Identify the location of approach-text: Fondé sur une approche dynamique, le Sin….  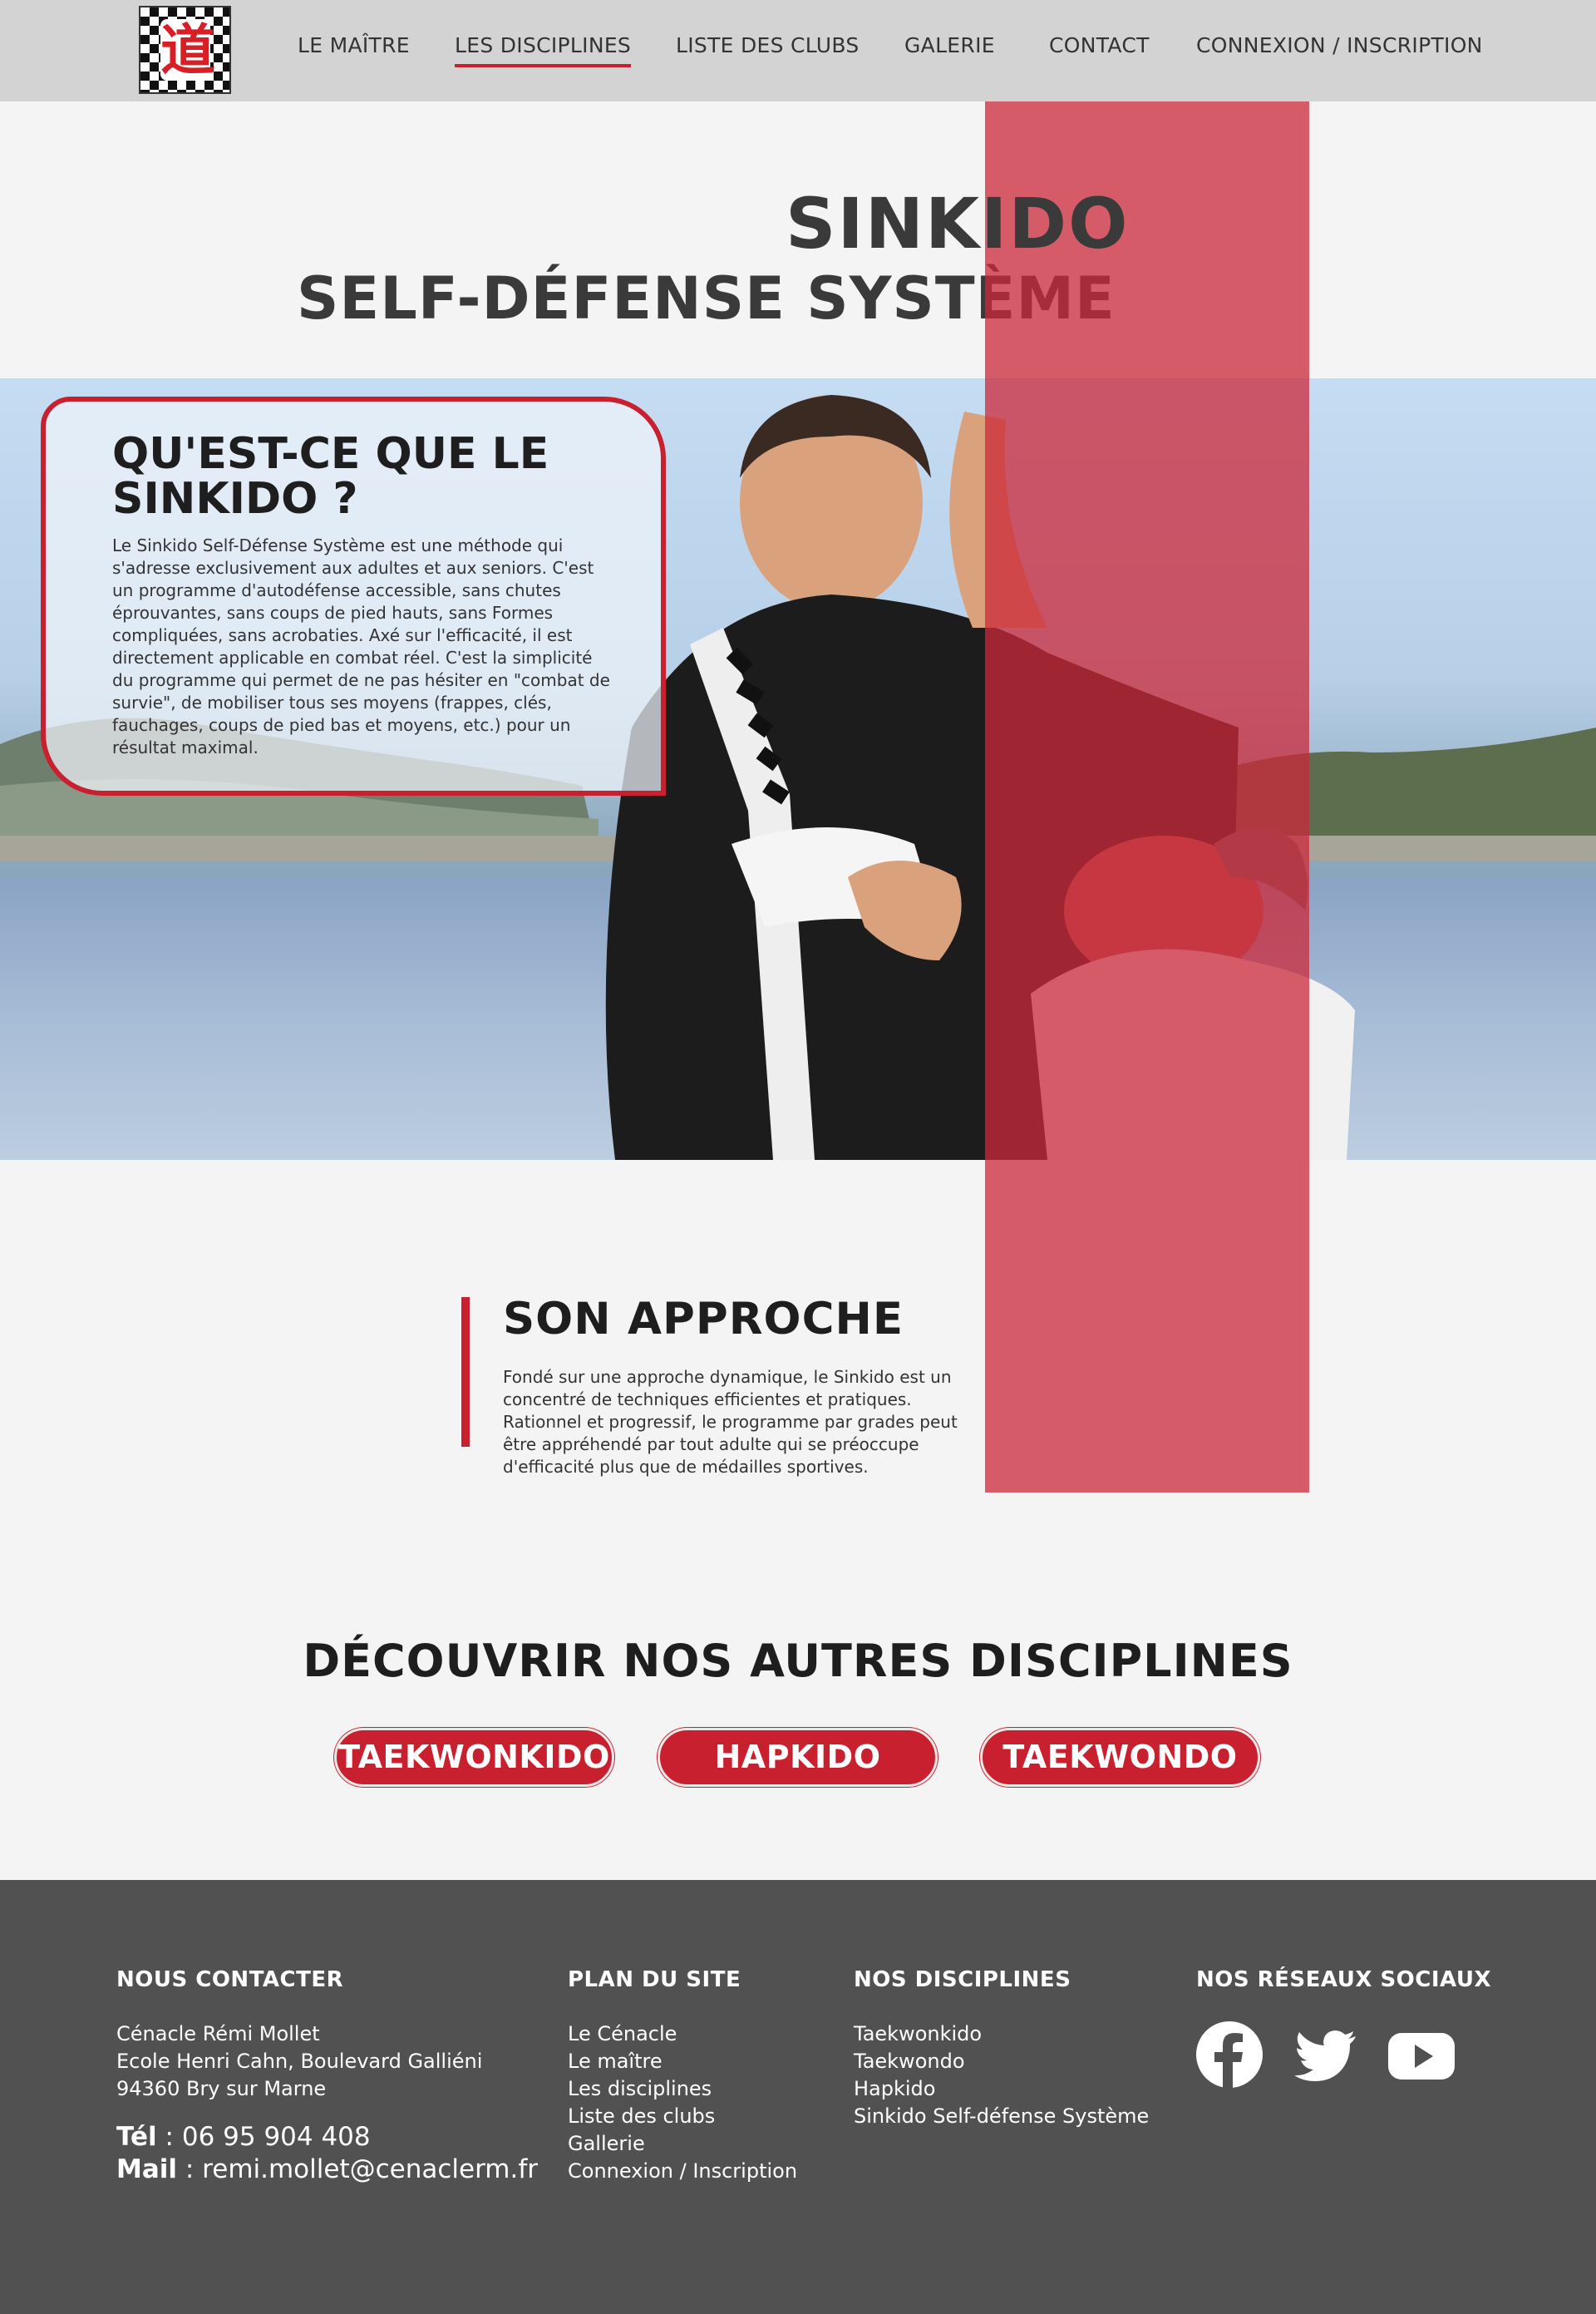
(730, 1422).